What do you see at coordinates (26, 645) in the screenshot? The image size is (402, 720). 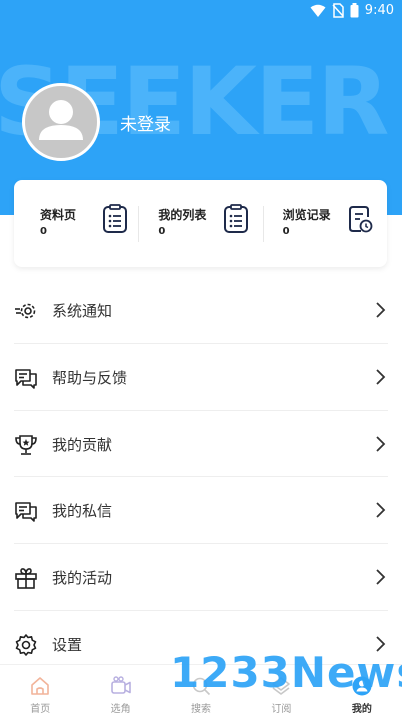 I see `settings-icon` at bounding box center [26, 645].